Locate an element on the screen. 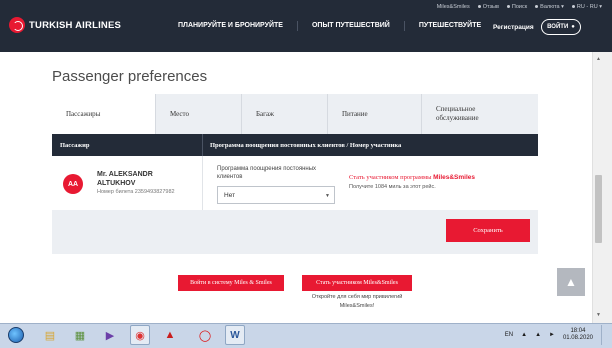 Image resolution: width=612 pixels, height=348 pixels. passenger-name: Mr. ALEKSANDR ALTUKHOV is located at coordinates (125, 179).